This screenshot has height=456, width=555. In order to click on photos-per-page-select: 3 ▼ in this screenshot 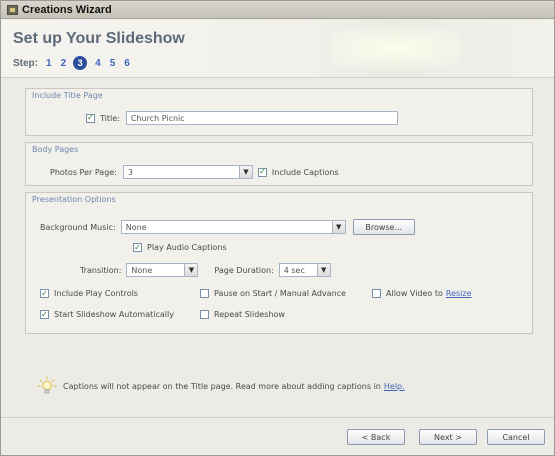, I will do `click(187, 172)`.